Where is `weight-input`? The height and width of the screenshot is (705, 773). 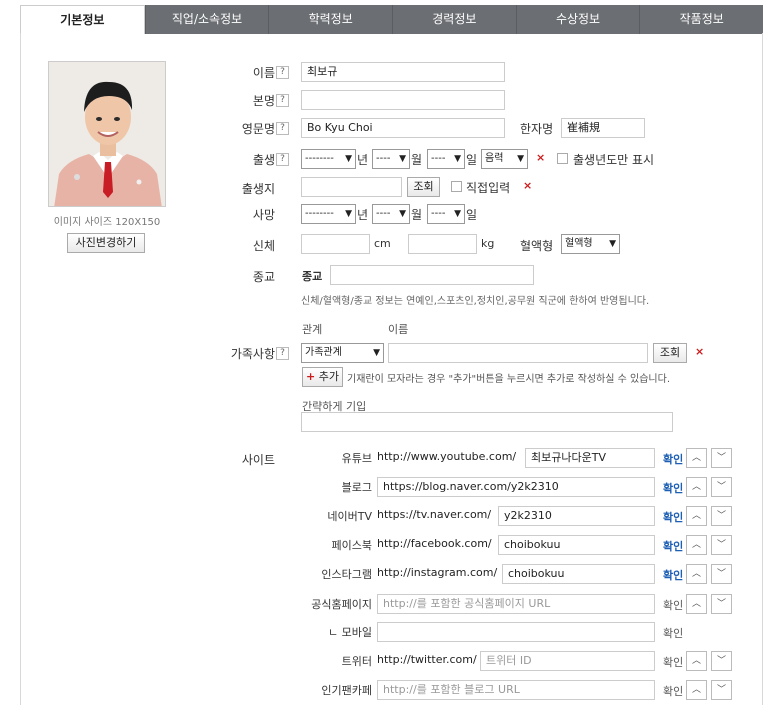 weight-input is located at coordinates (442, 244).